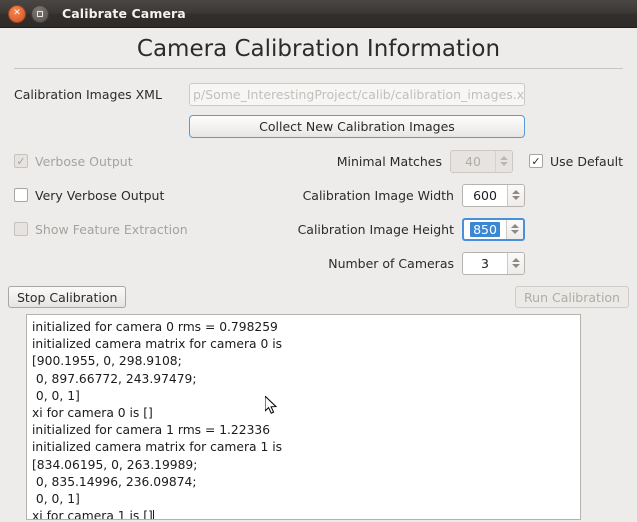  I want to click on minimal-matches-cell: Minimal Matches 40 ✓ Use Default, so click(468, 161).